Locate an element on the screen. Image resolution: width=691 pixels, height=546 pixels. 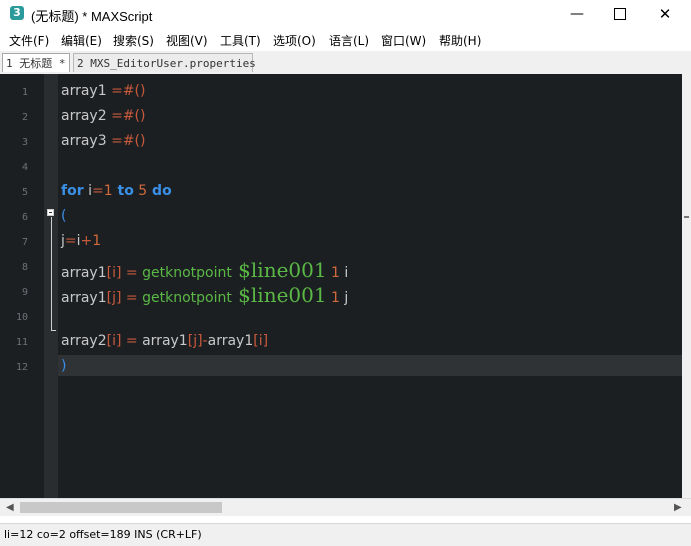
paren: ) is located at coordinates (64, 366).